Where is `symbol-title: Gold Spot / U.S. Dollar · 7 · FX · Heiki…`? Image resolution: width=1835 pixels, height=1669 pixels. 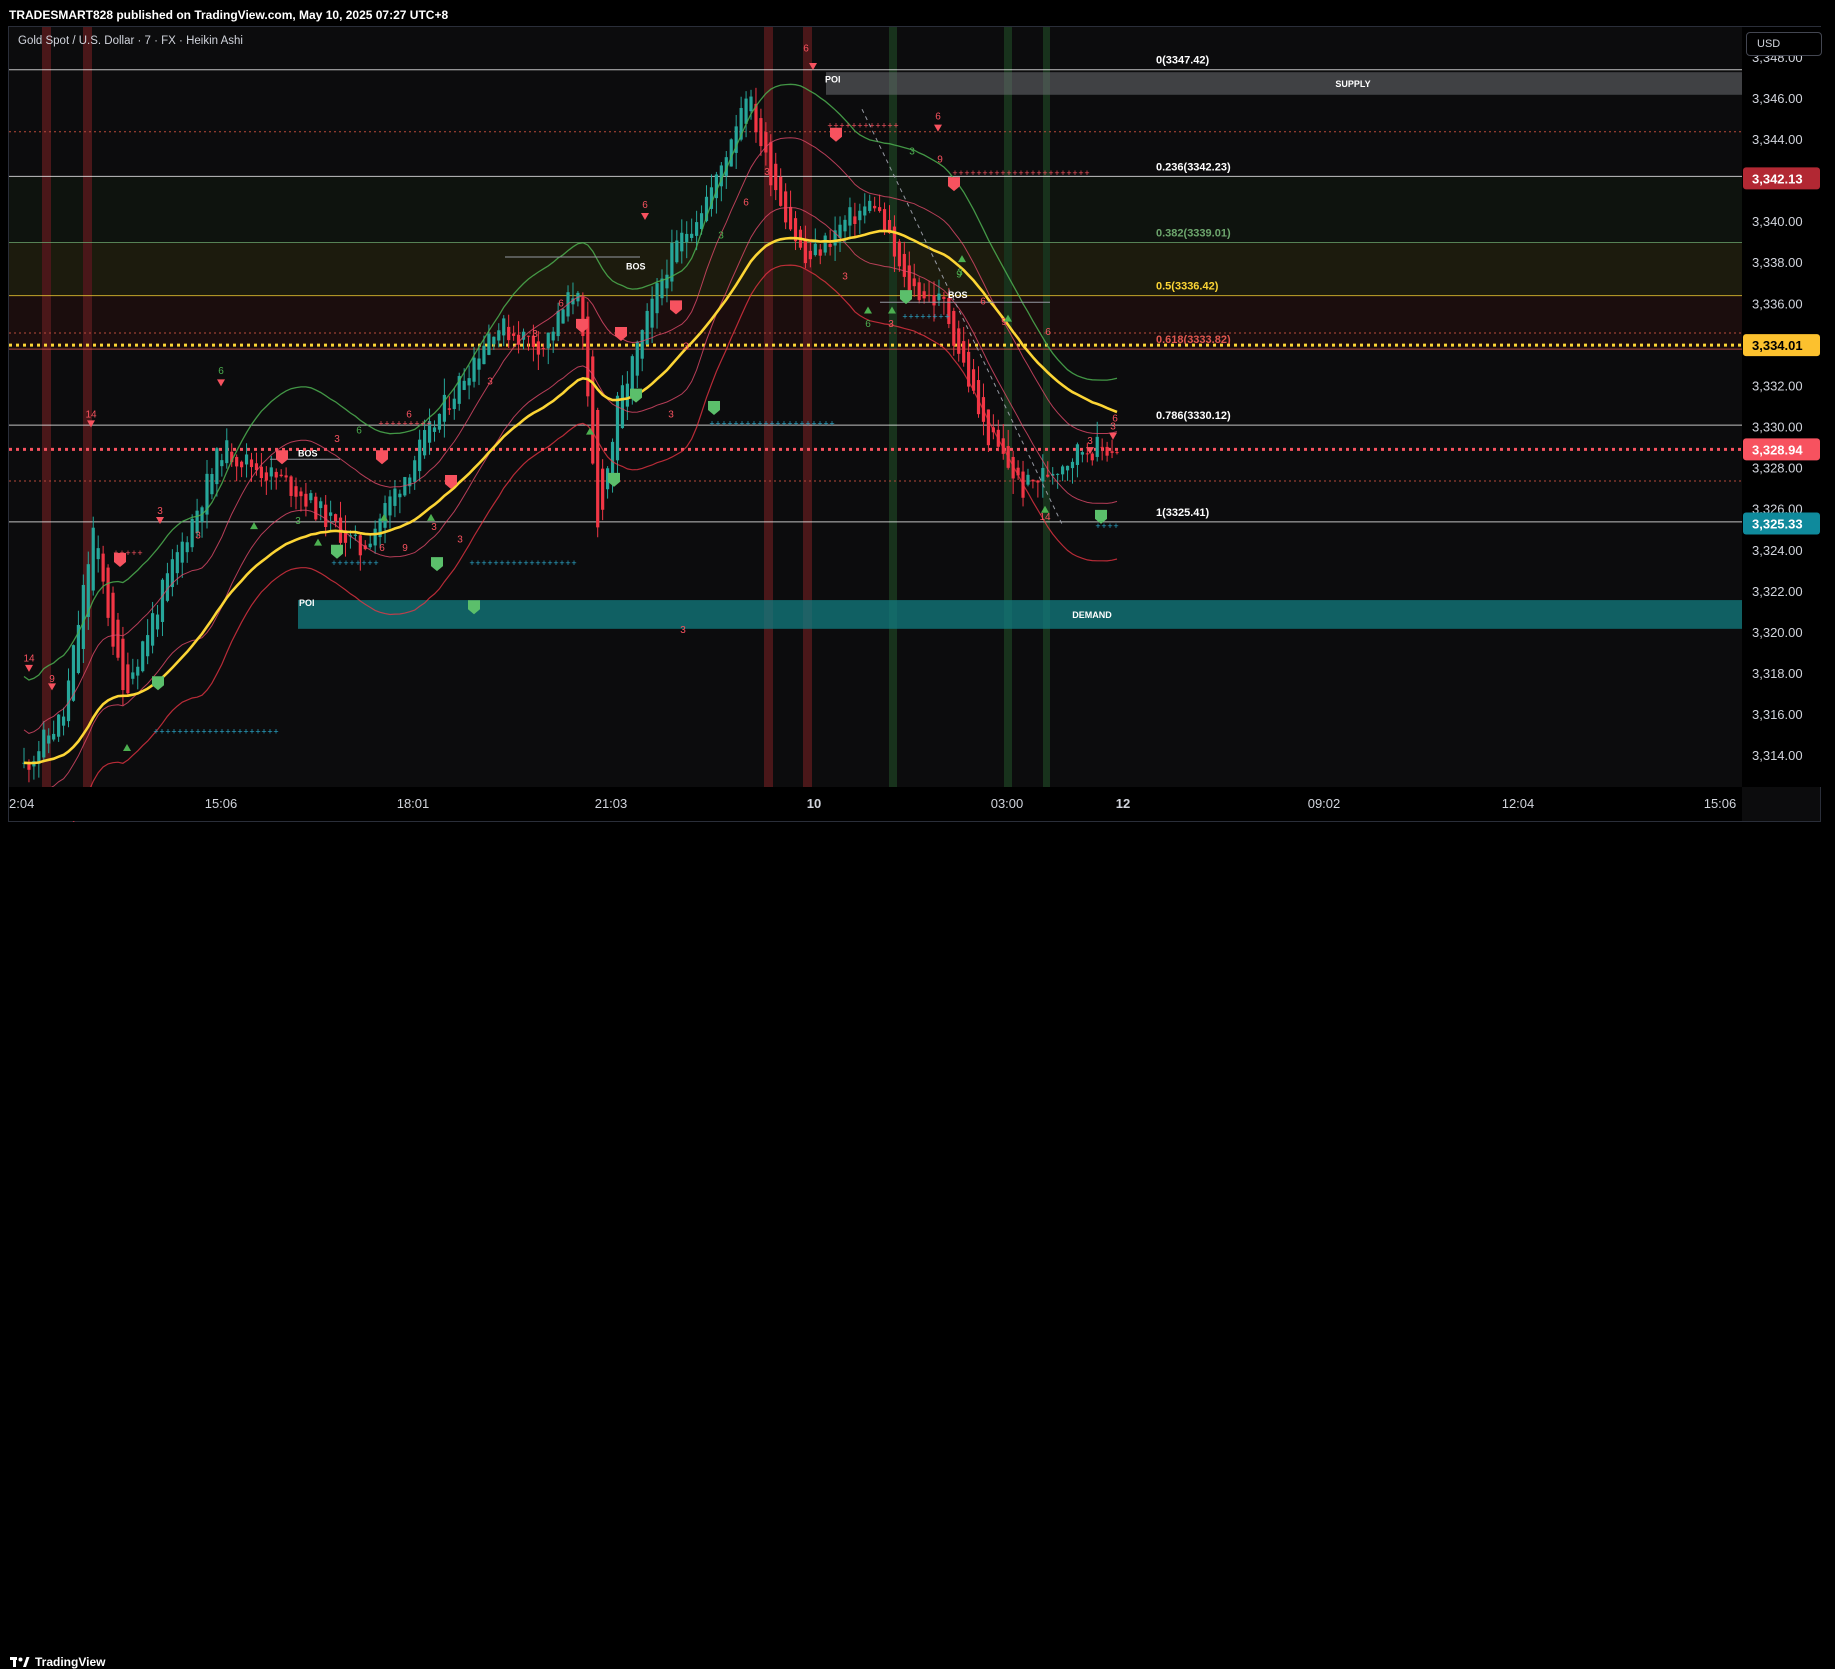
symbol-title: Gold Spot / U.S. Dollar · 7 · FX · Heiki… is located at coordinates (130, 41).